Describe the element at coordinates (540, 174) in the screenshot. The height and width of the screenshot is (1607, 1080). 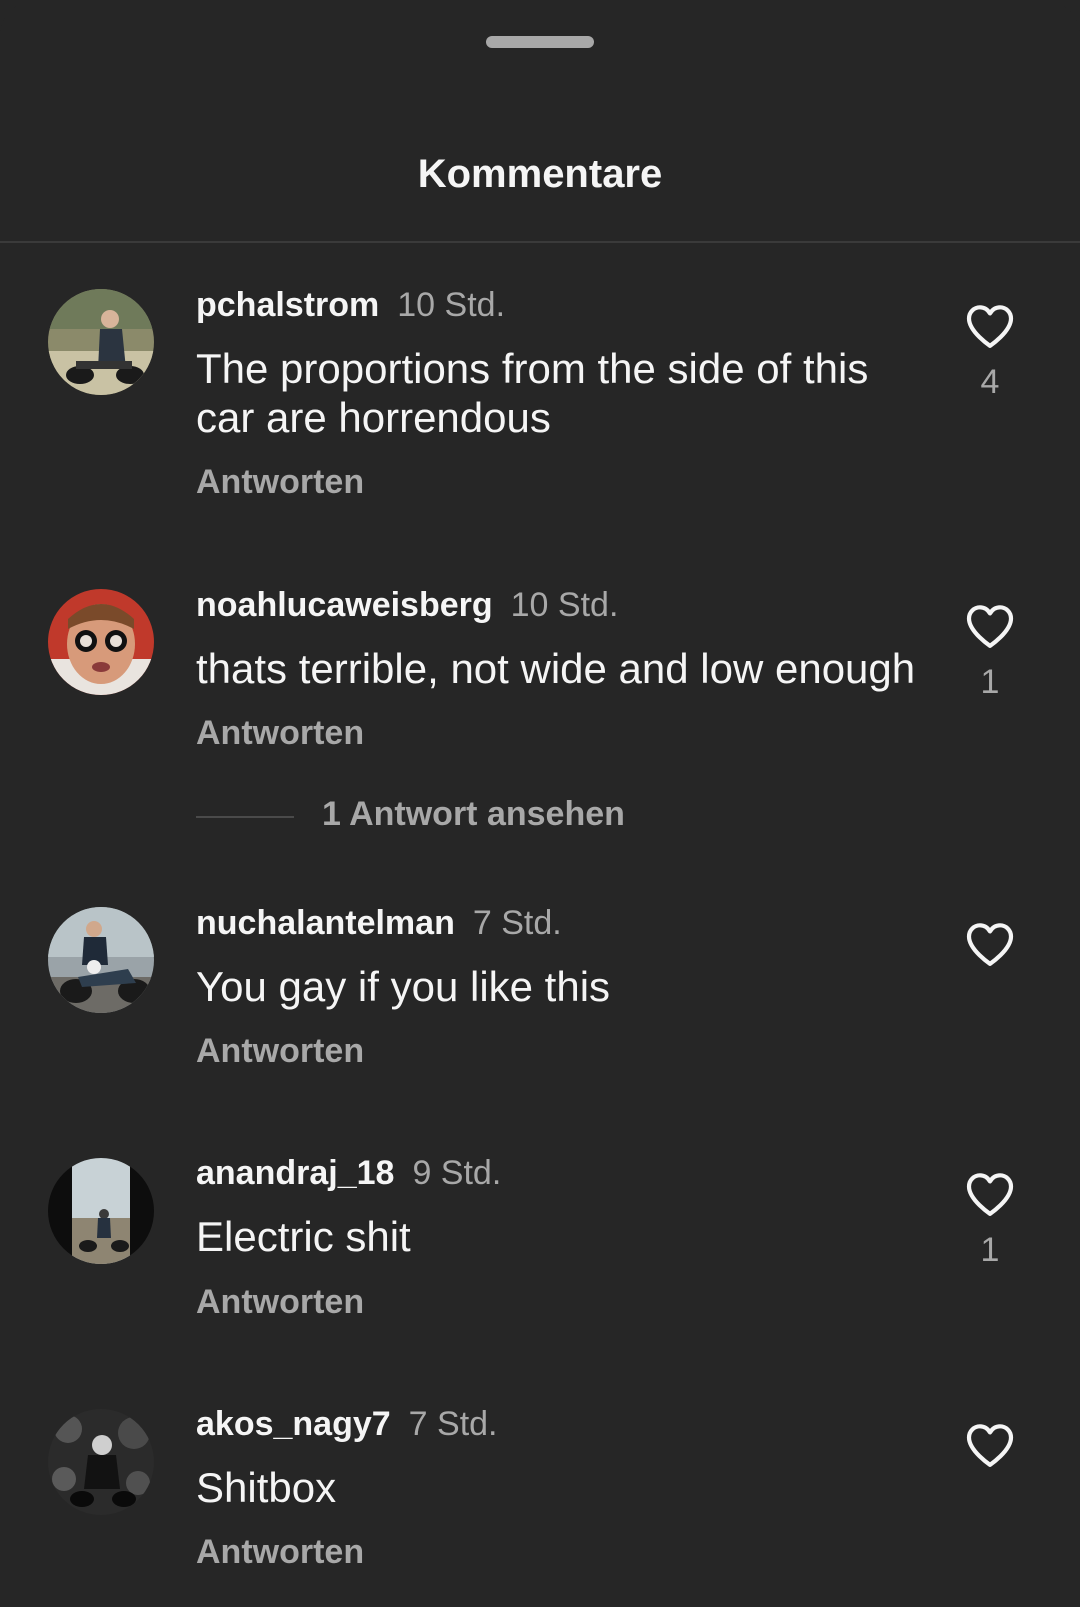
I see `page-title: Kommentare` at that location.